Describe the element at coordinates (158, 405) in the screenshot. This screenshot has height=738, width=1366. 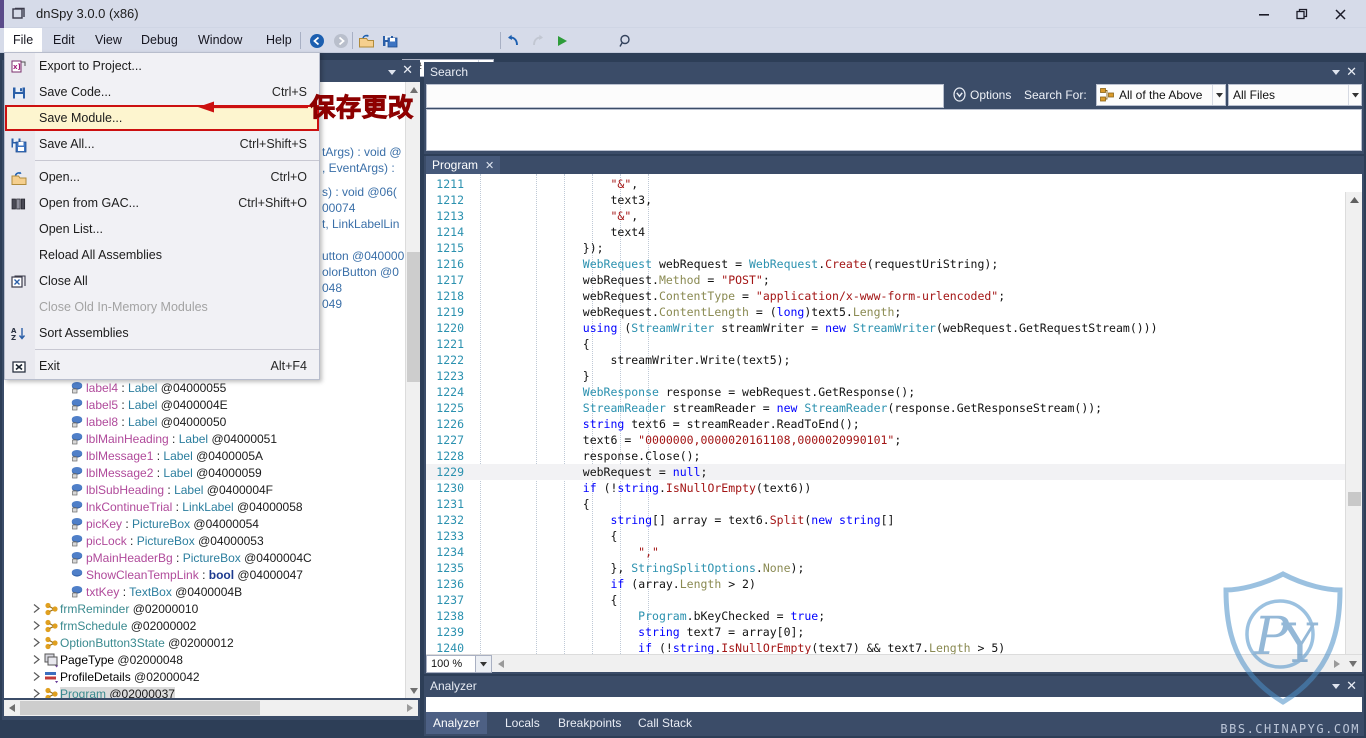
I see `tree-item: label5 : Label @0400004E` at that location.